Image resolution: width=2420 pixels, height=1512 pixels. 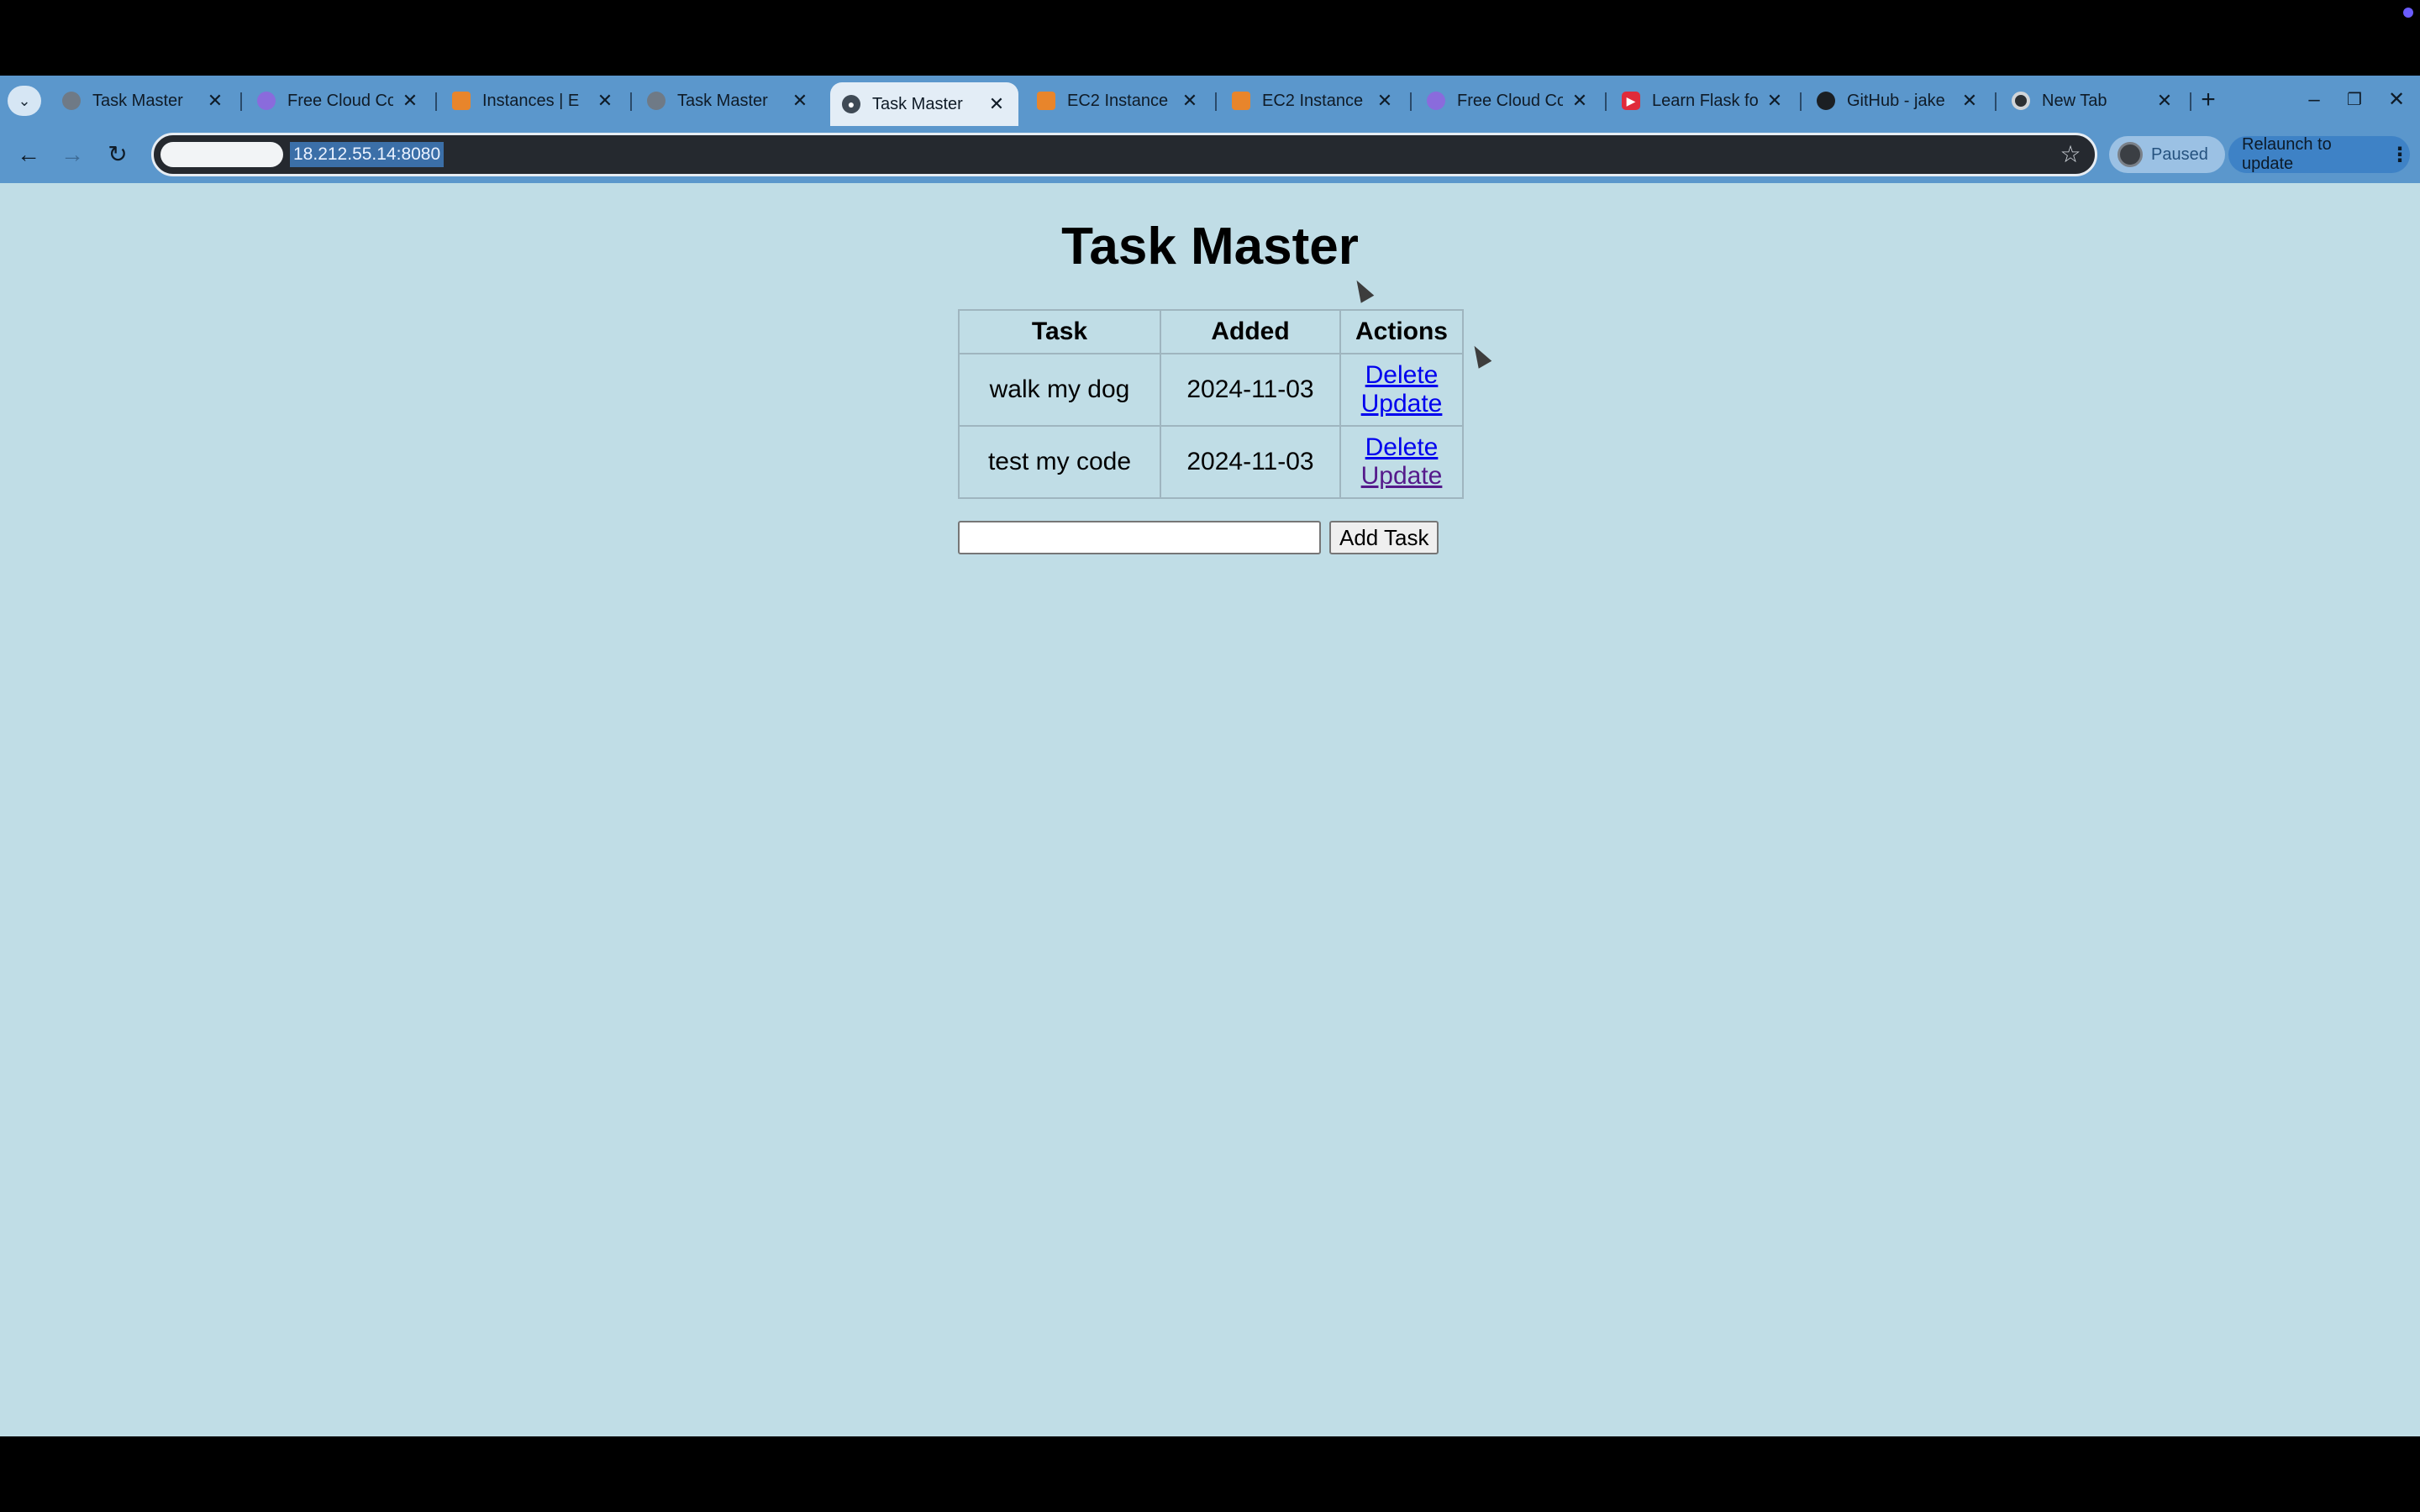 What do you see at coordinates (1631, 101) in the screenshot?
I see `youtube-icon: ▶` at bounding box center [1631, 101].